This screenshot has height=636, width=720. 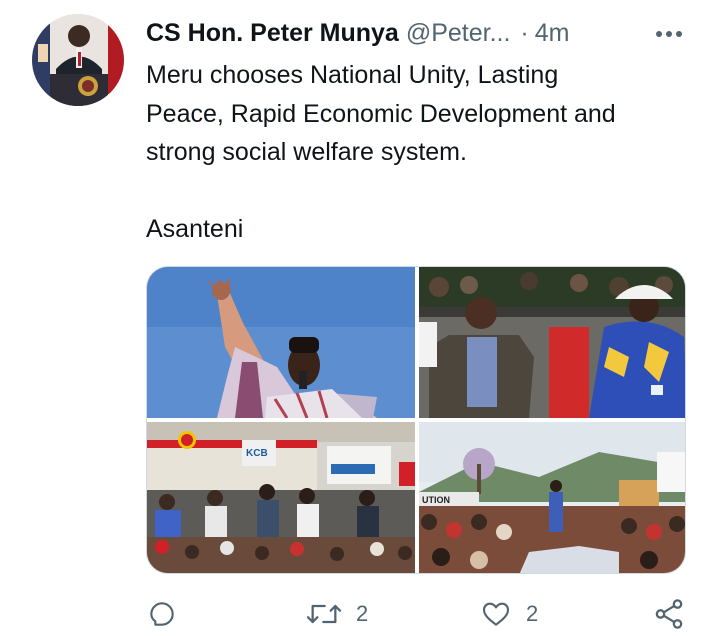 I want to click on share-icon, so click(x=669, y=614).